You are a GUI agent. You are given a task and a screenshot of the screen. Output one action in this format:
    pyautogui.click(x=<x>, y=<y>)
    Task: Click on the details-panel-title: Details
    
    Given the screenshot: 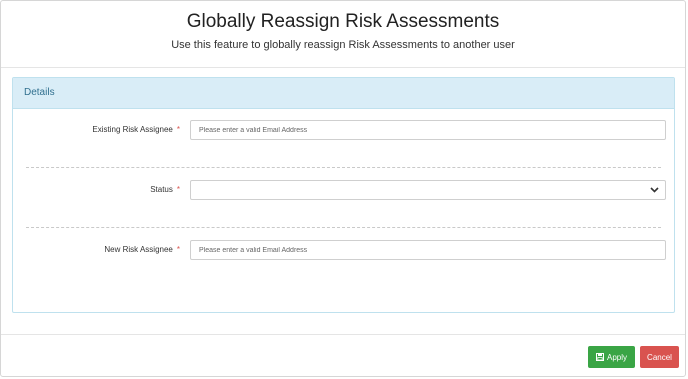 What is the action you would take?
    pyautogui.click(x=39, y=92)
    